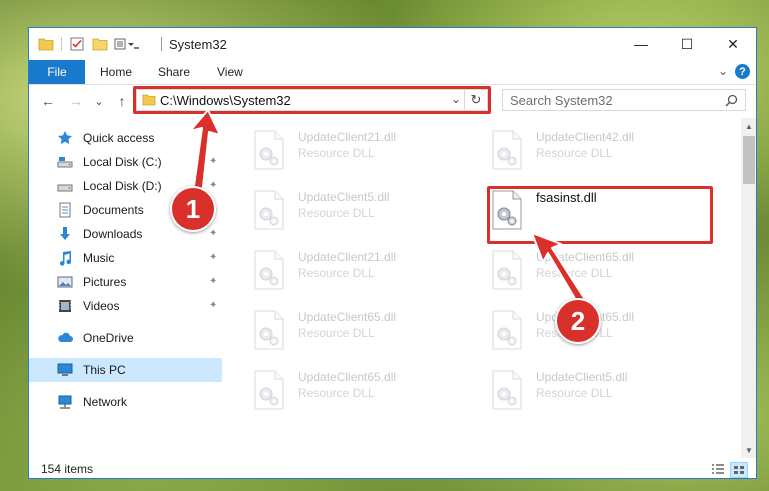  I want to click on search-icon, so click(731, 100).